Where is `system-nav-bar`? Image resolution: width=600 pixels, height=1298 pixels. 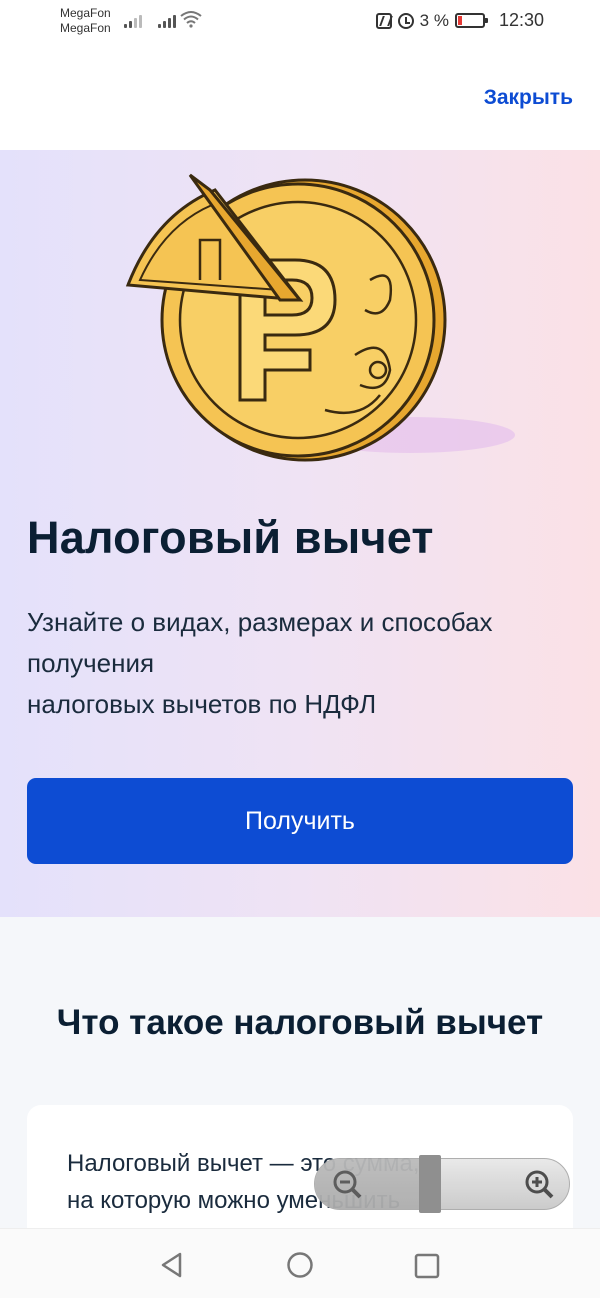 system-nav-bar is located at coordinates (300, 1263).